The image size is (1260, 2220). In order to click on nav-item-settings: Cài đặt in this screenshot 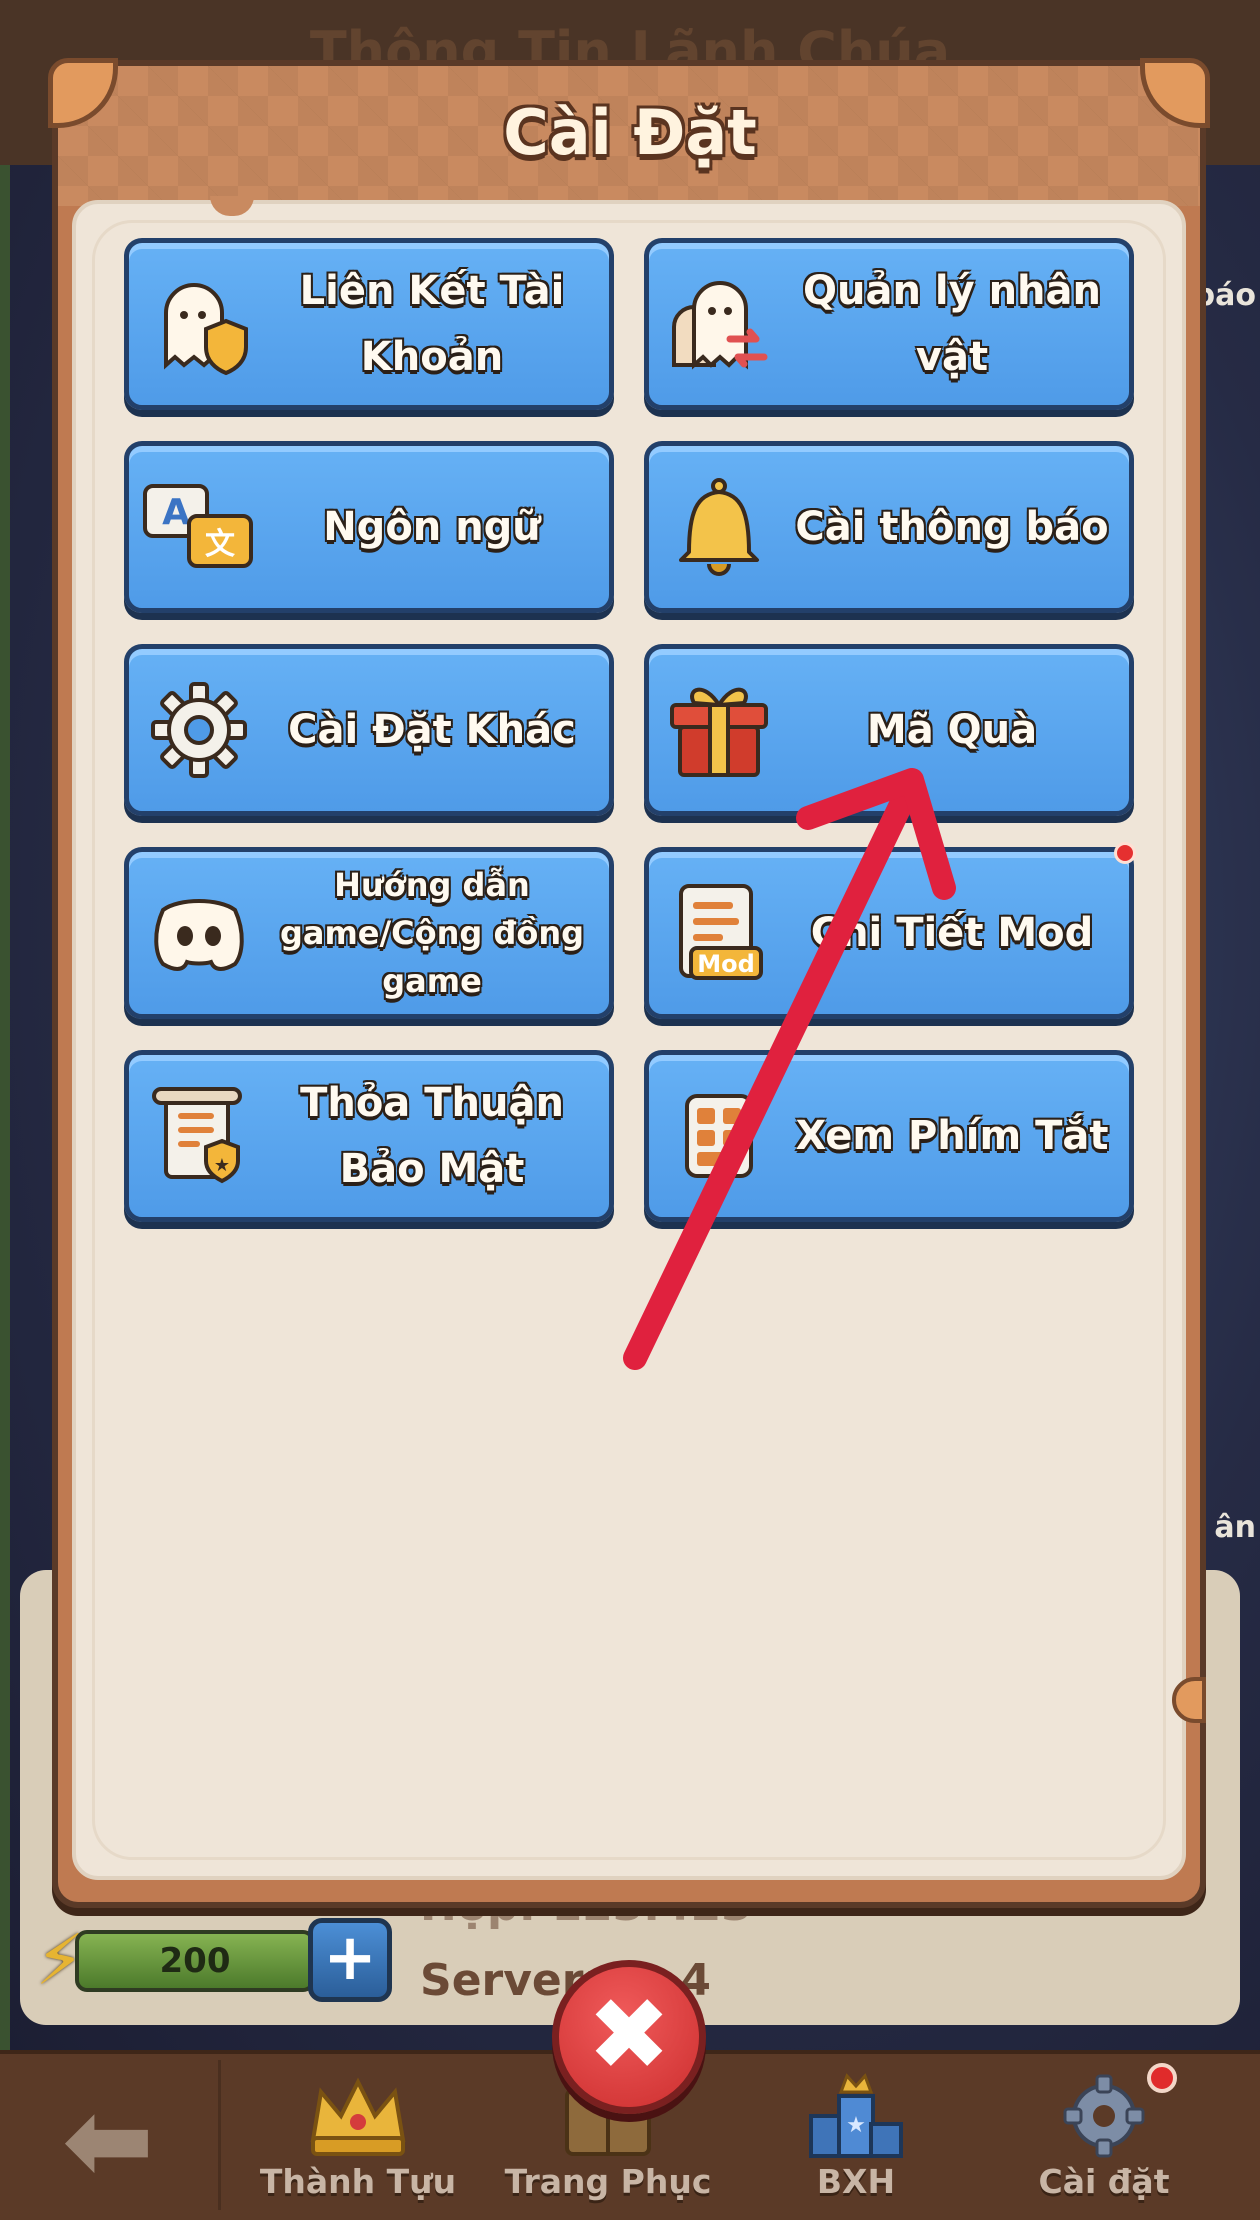, I will do `click(1104, 2145)`.